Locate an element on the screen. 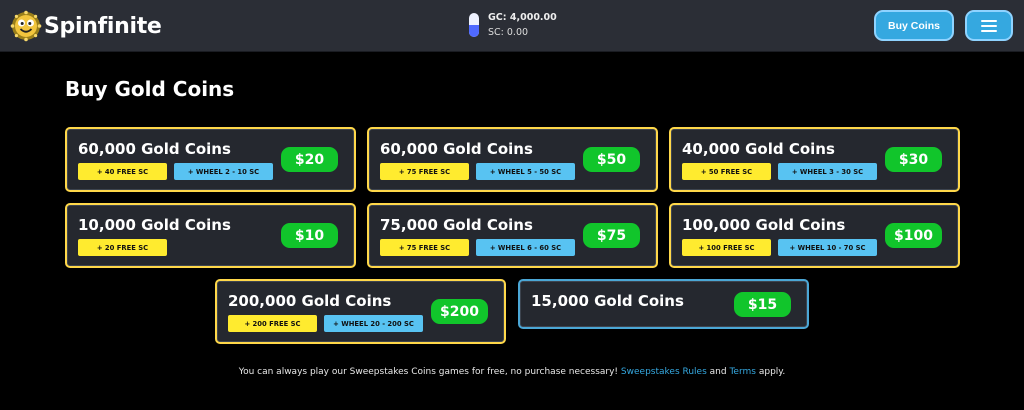 The width and height of the screenshot is (1024, 410). package-amount: 40,000 Gold Coins is located at coordinates (758, 149).